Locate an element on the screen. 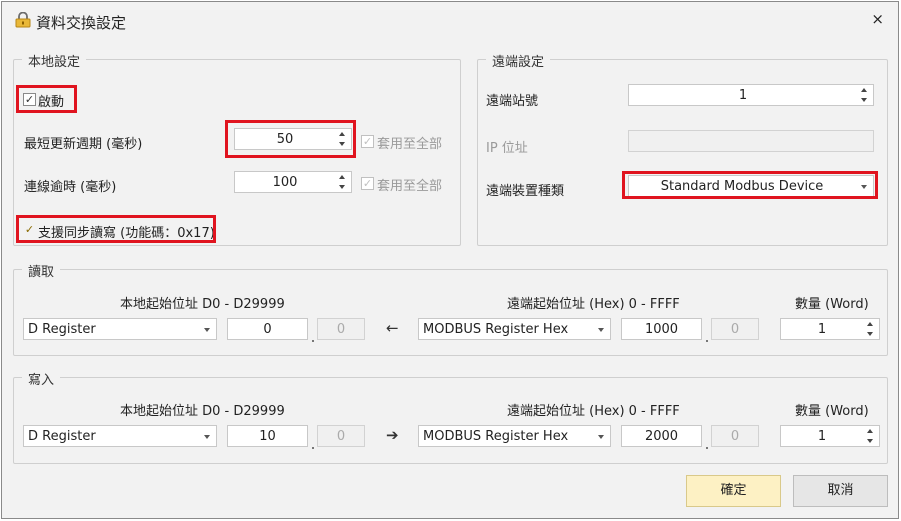  read-remote-offset-value: 0 is located at coordinates (735, 329).